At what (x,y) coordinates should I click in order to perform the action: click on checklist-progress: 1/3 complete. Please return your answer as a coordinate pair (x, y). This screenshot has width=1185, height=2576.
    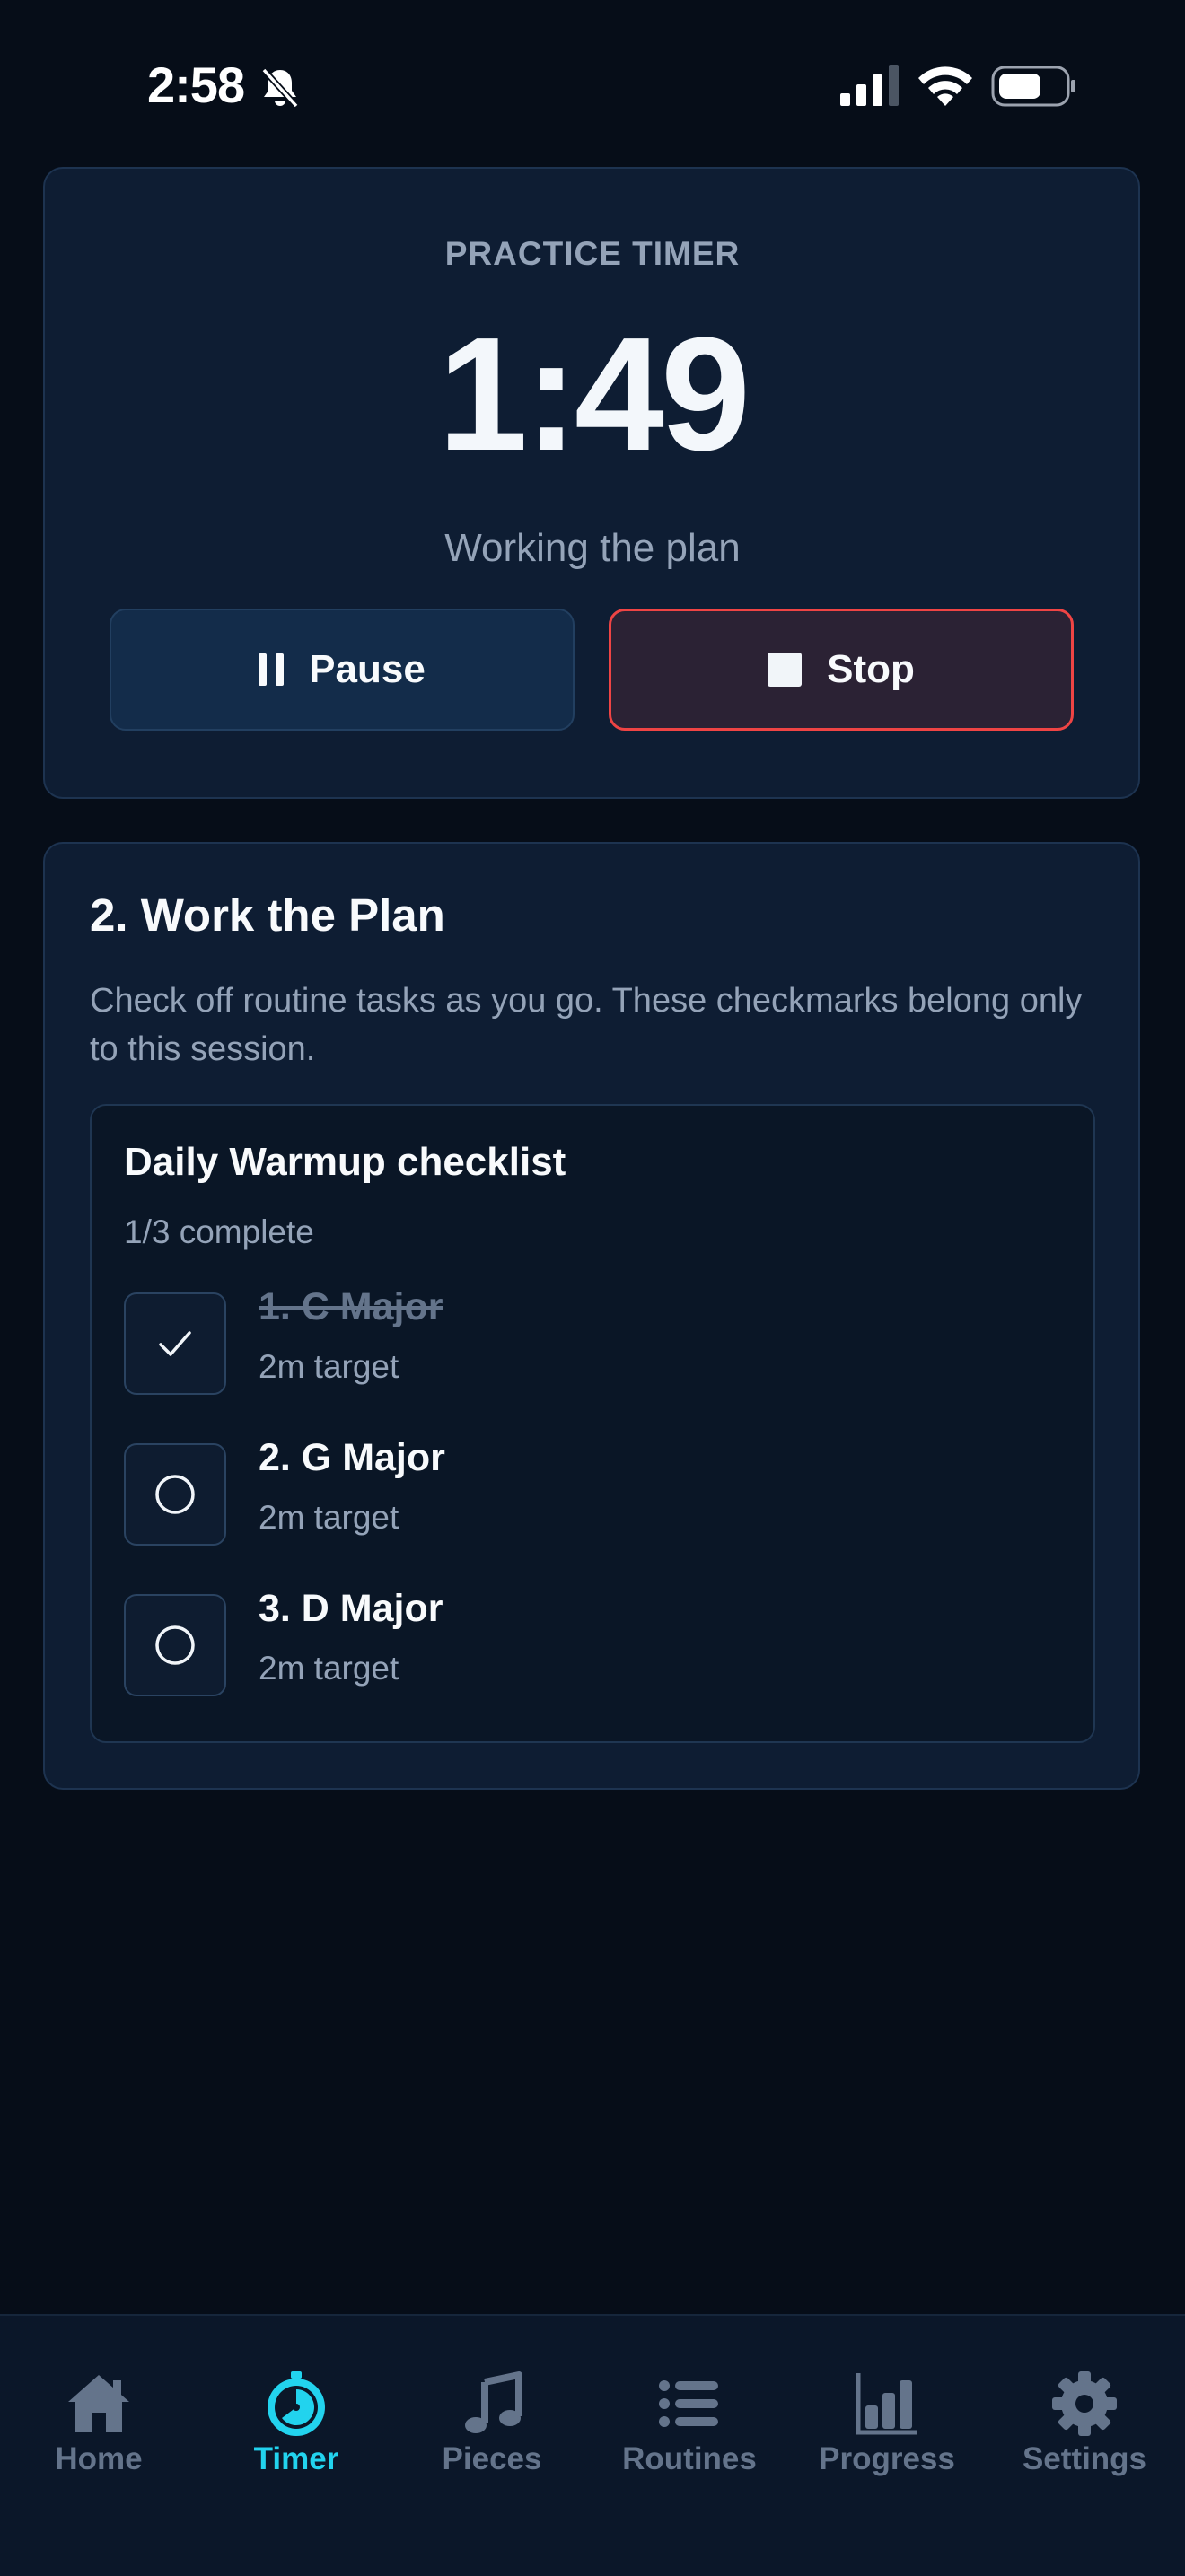
    Looking at the image, I should click on (219, 1232).